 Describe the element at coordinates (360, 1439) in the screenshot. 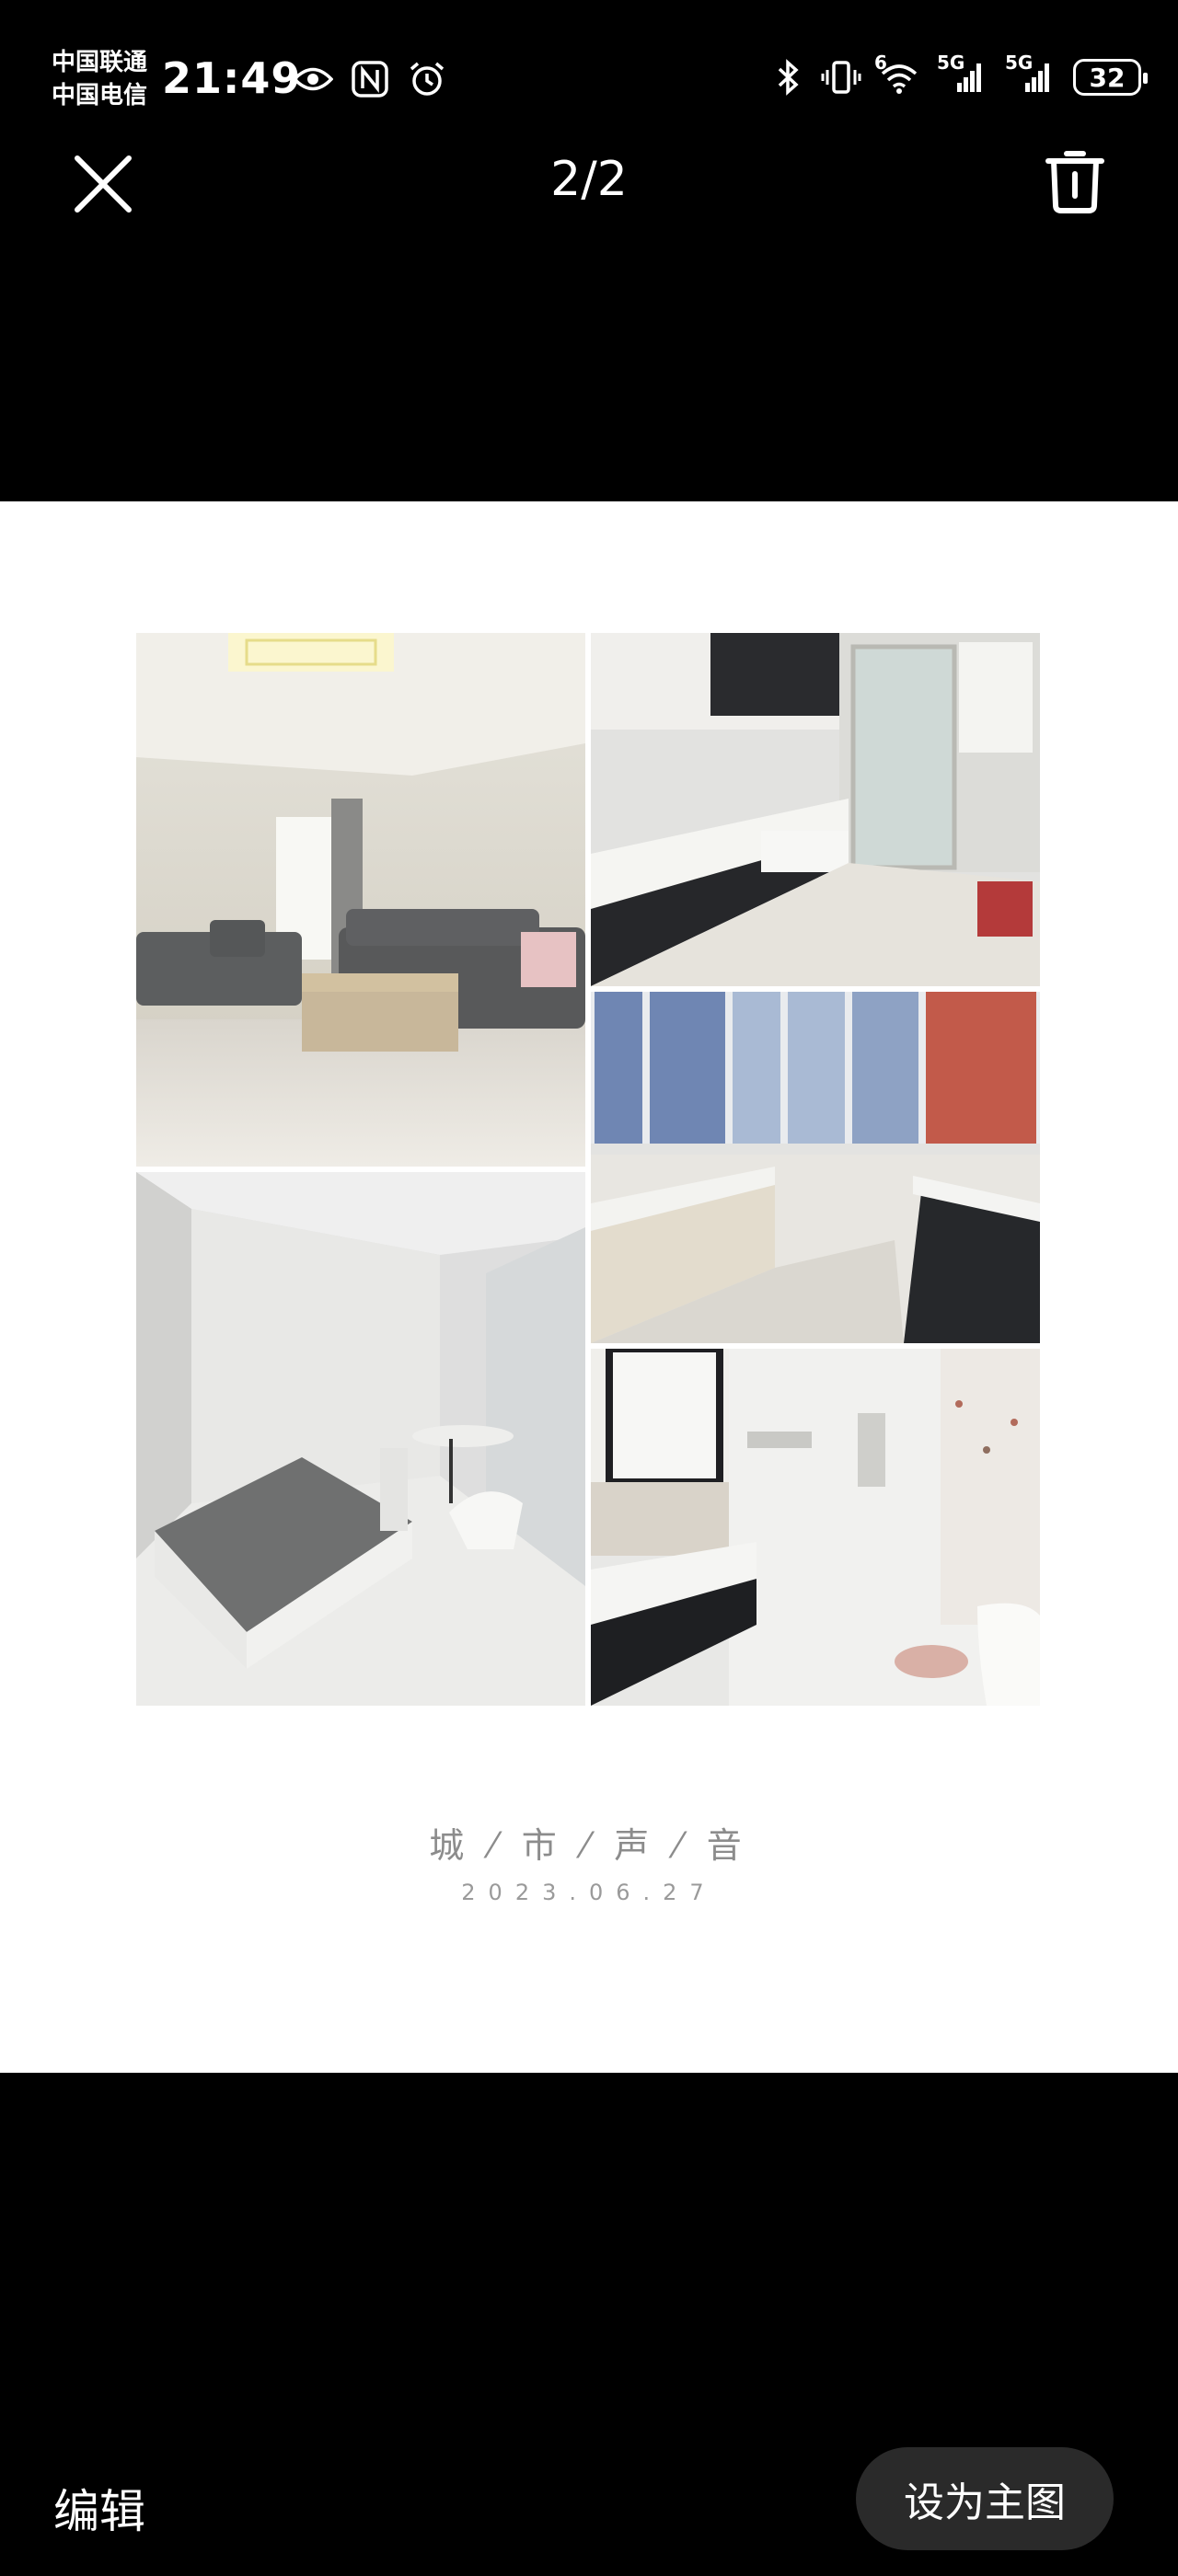

I see `bedroom-photo` at that location.